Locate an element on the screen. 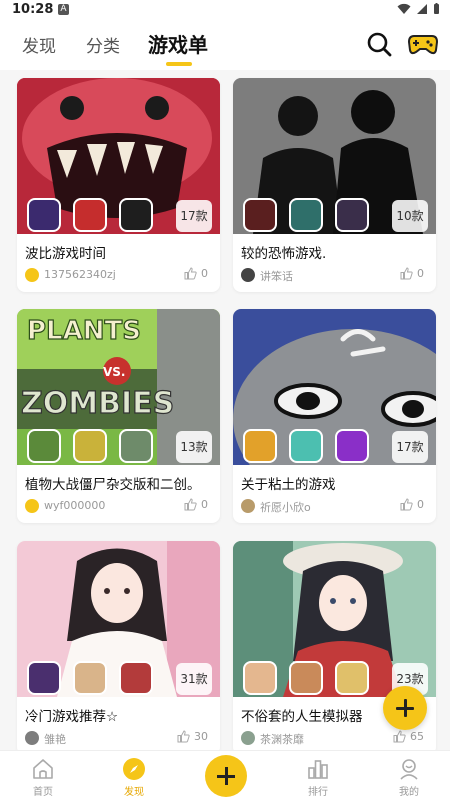 The image size is (450, 801). status-bar: 10:28 A is located at coordinates (225, 11).